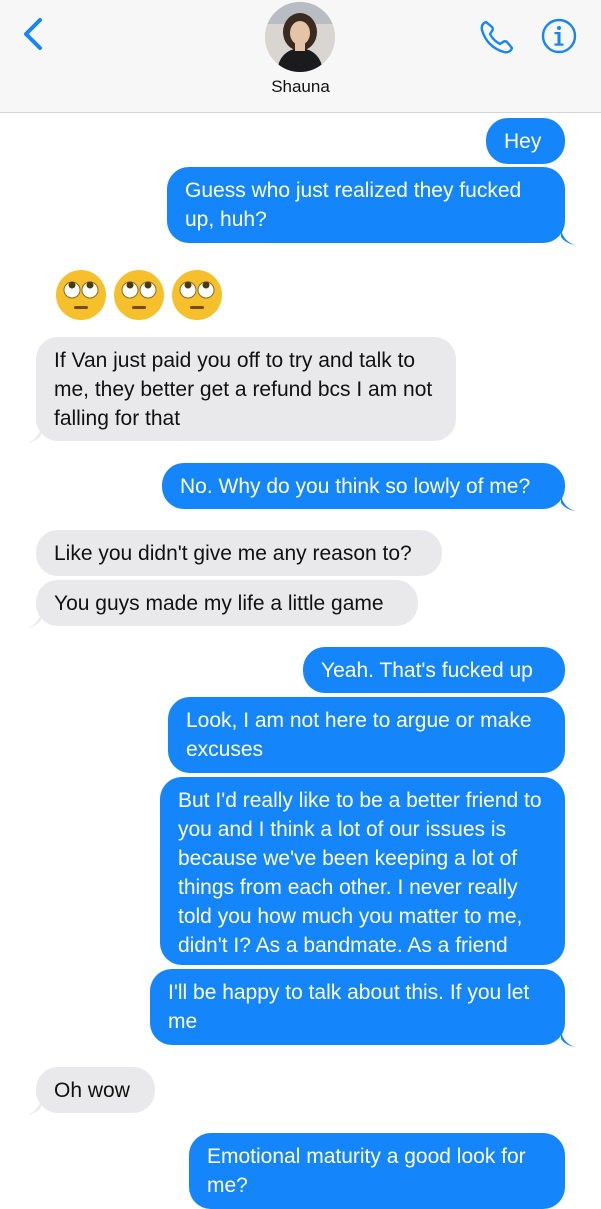  What do you see at coordinates (525, 141) in the screenshot?
I see `message-bubble-sent: Hey` at bounding box center [525, 141].